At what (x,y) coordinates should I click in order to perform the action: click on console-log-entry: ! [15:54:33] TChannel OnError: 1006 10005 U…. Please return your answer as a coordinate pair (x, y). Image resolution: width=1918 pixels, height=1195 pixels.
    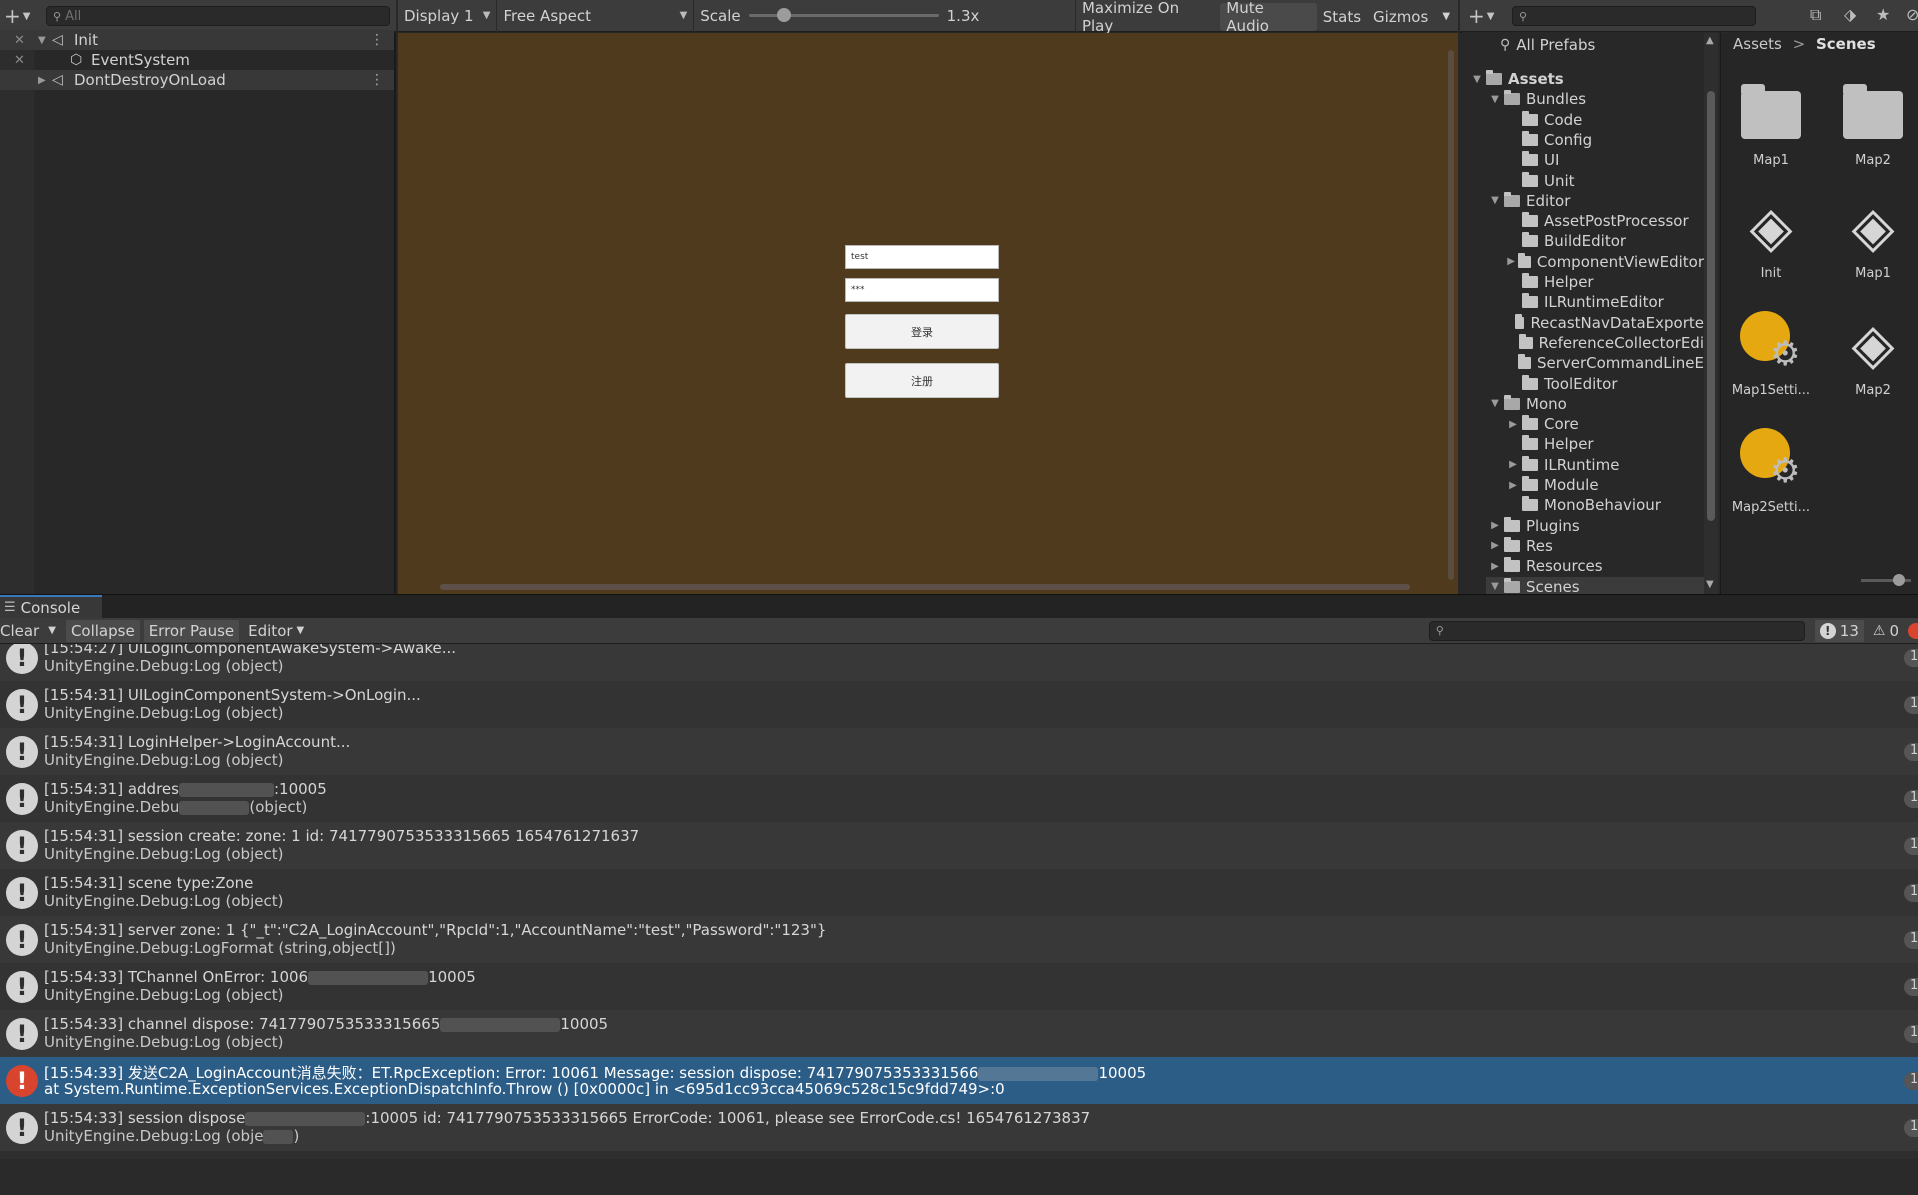
    Looking at the image, I should click on (959, 986).